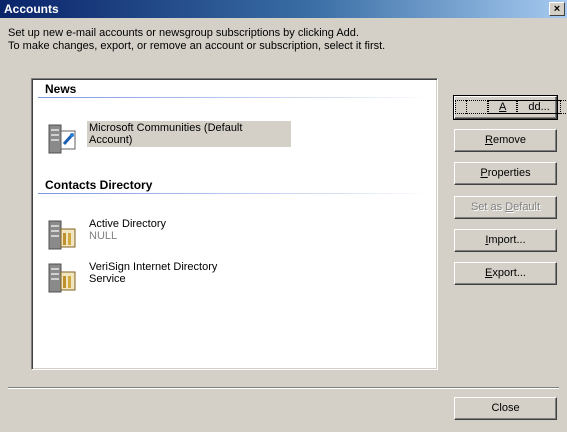 The image size is (567, 432). What do you see at coordinates (283, 9) in the screenshot?
I see `title-bar: Accounts ×` at bounding box center [283, 9].